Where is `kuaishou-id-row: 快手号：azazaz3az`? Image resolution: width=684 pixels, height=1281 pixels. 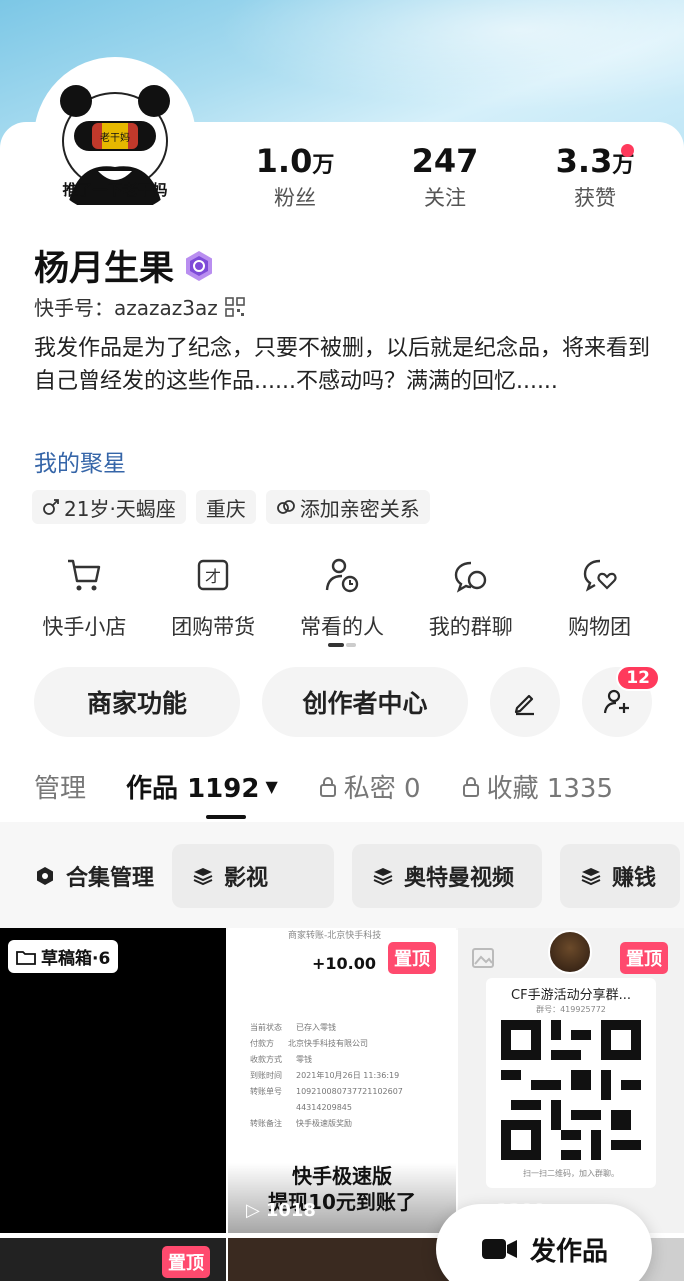 kuaishou-id-row: 快手号：azazaz3az is located at coordinates (140, 306).